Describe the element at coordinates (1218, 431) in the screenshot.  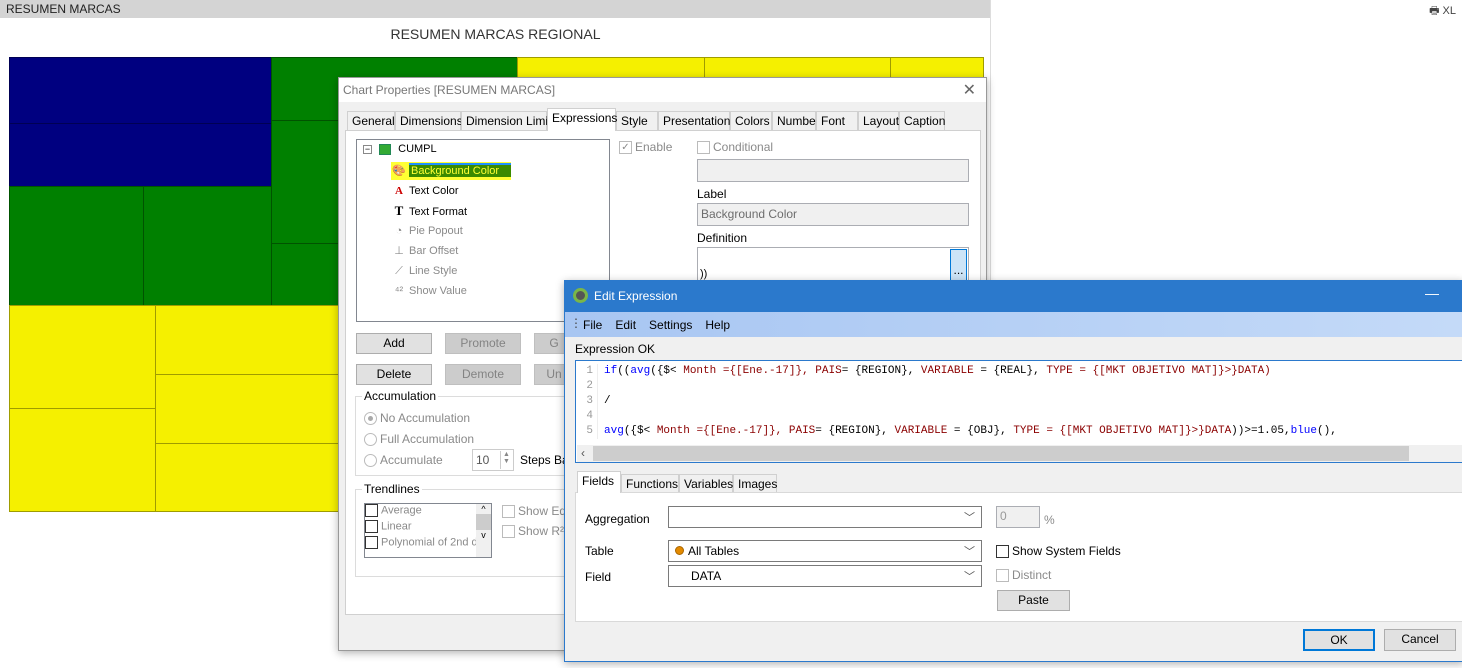
I see `code-token: DATA` at that location.